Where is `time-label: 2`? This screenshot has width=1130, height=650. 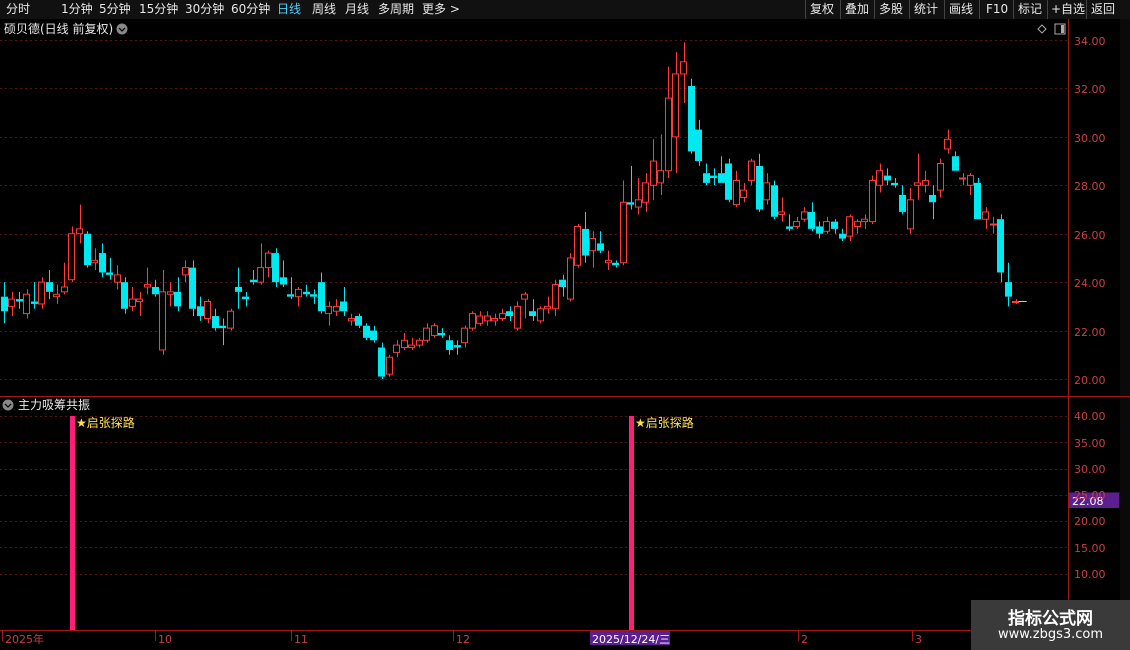 time-label: 2 is located at coordinates (804, 639).